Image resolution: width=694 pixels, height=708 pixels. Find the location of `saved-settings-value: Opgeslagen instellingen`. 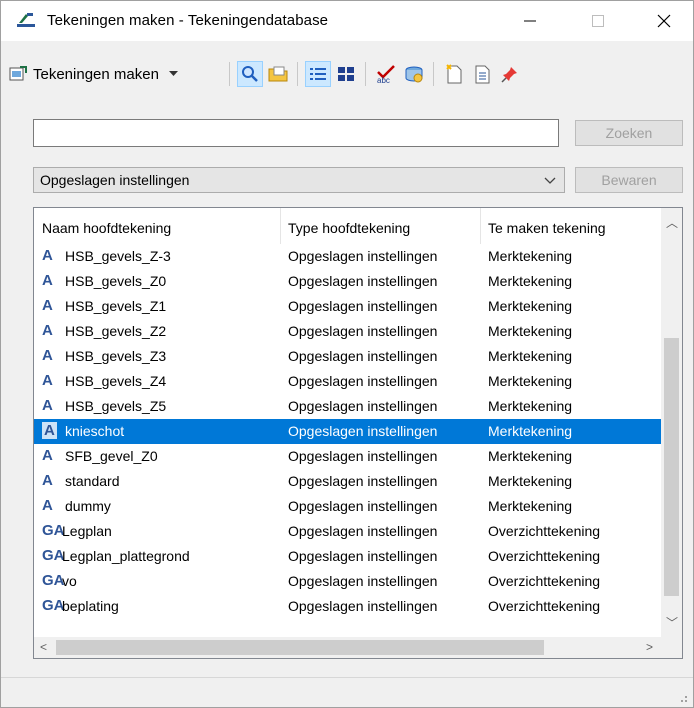

saved-settings-value: Opgeslagen instellingen is located at coordinates (115, 180).